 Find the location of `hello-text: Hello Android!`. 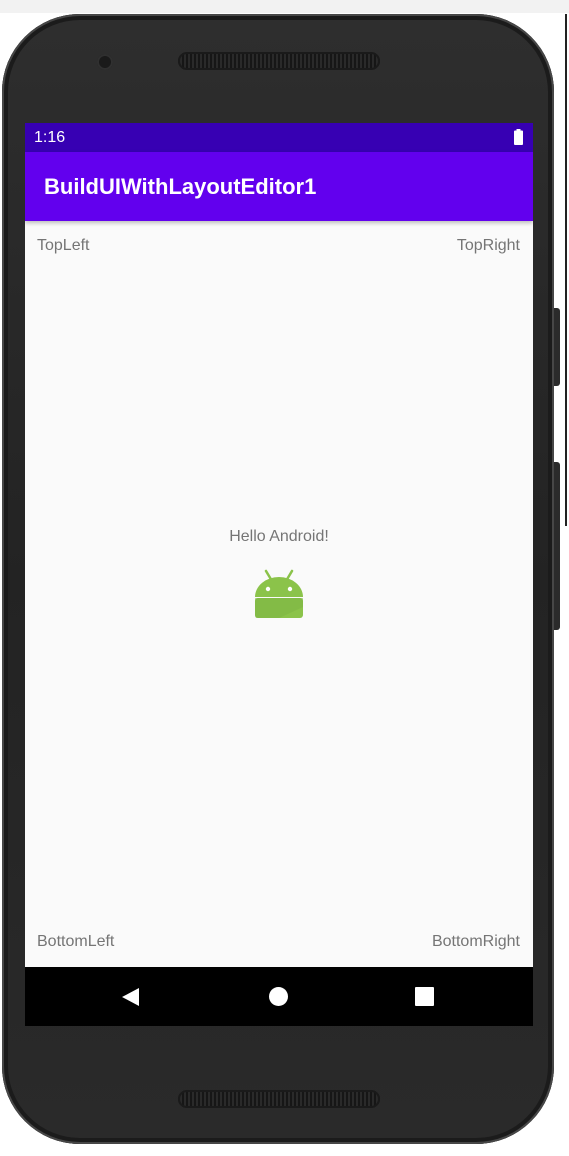

hello-text: Hello Android! is located at coordinates (279, 536).